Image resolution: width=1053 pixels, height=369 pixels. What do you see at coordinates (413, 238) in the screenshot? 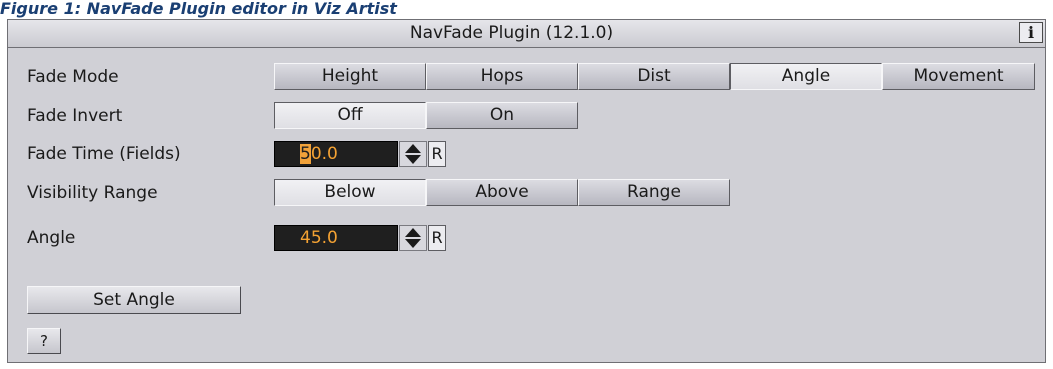
I see `angle-spinner-icon` at bounding box center [413, 238].